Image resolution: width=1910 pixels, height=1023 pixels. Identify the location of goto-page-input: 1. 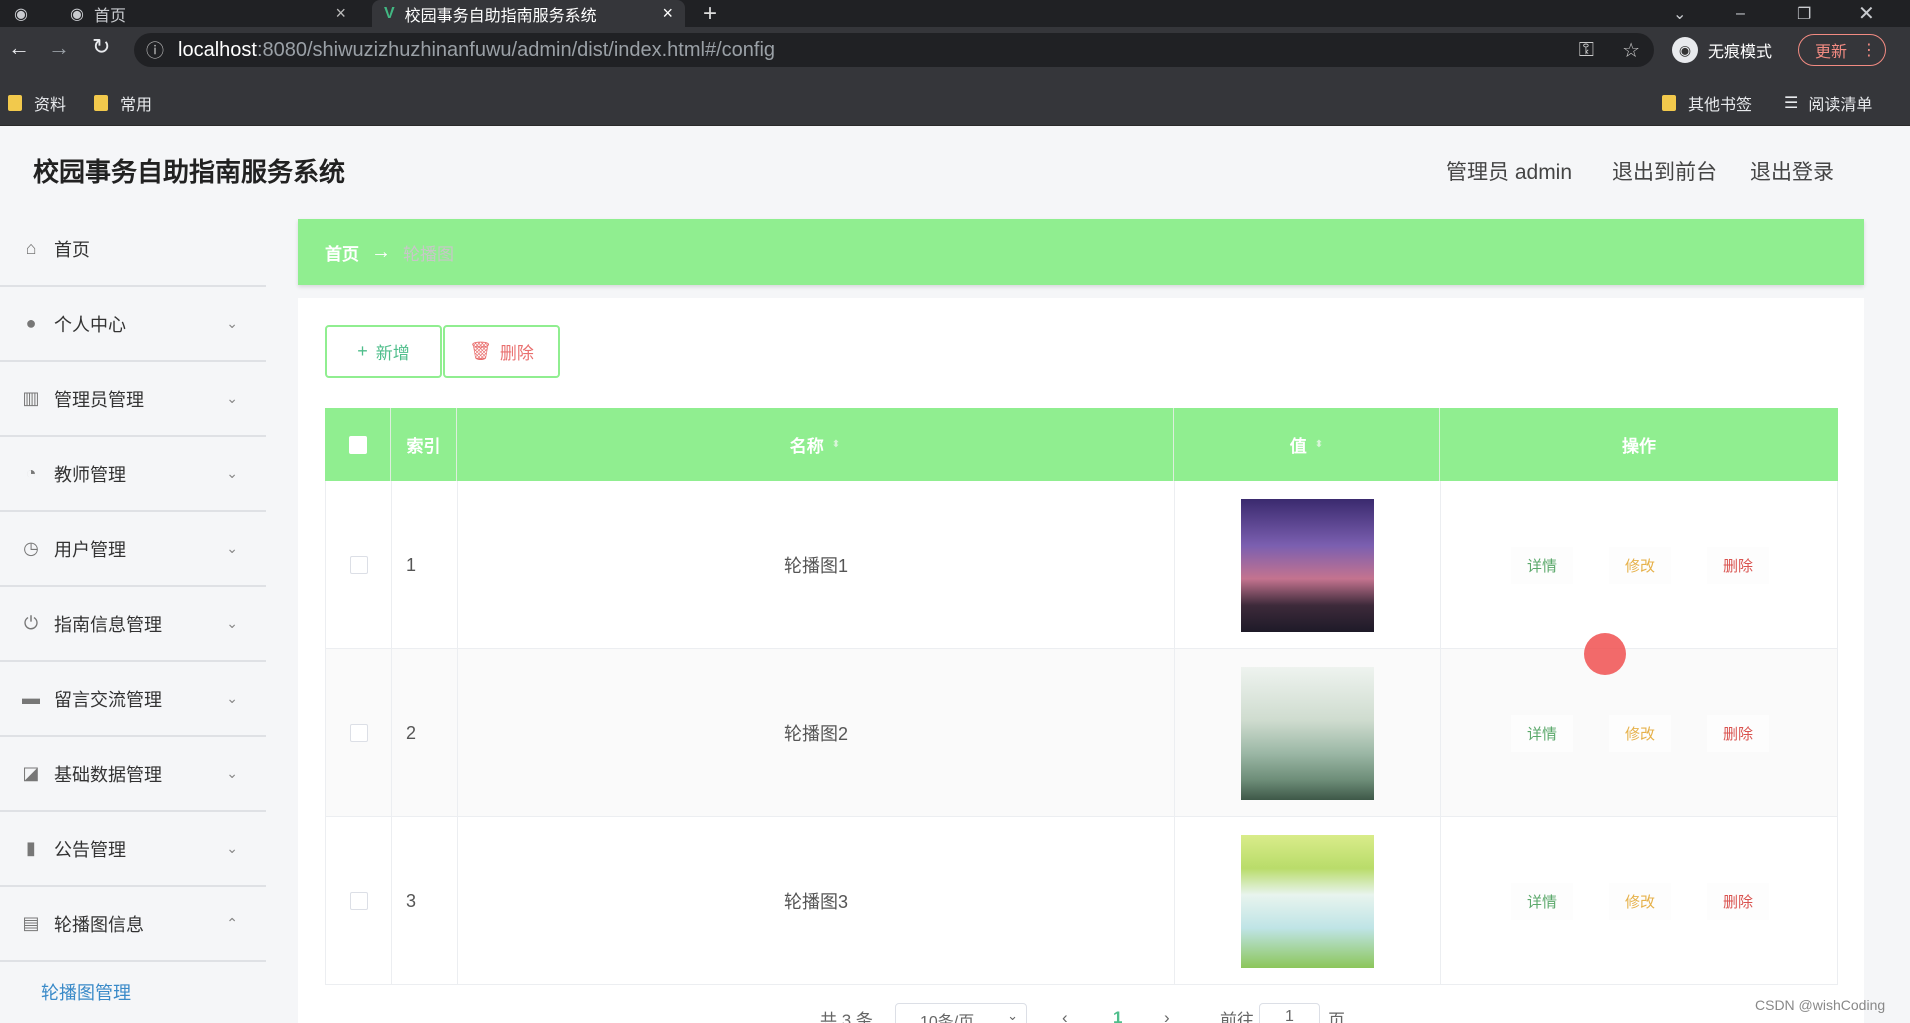
(1289, 1013).